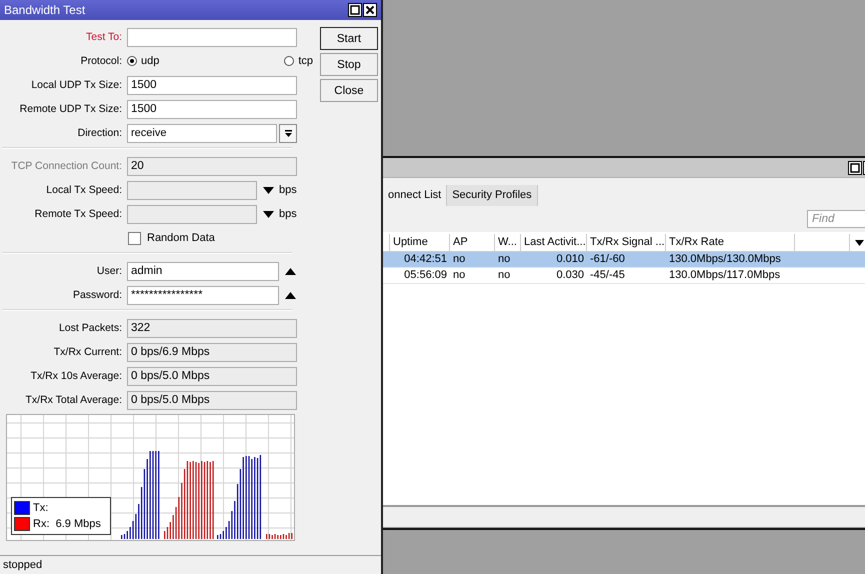 This screenshot has width=865, height=574. I want to click on checkbox, so click(134, 238).